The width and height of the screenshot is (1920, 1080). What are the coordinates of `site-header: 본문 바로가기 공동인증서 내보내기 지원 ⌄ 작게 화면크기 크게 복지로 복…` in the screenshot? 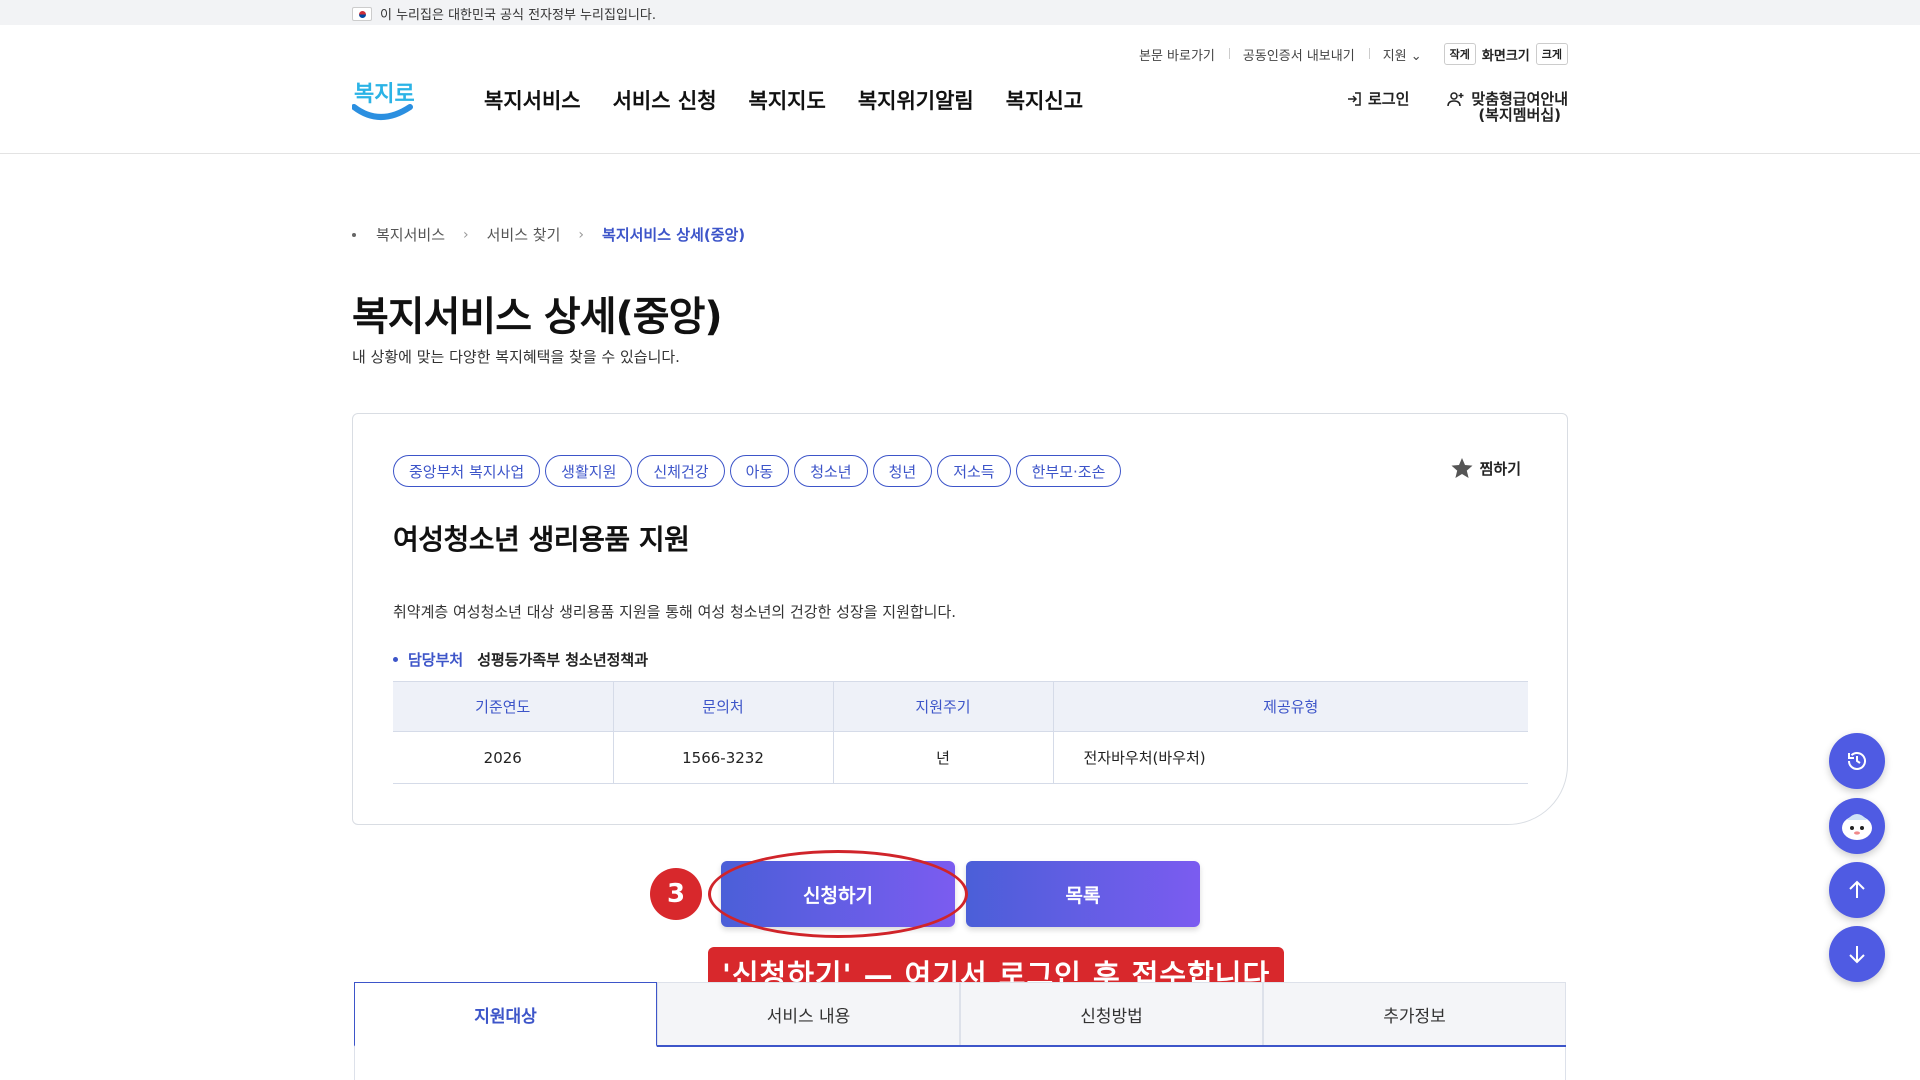 It's located at (960, 89).